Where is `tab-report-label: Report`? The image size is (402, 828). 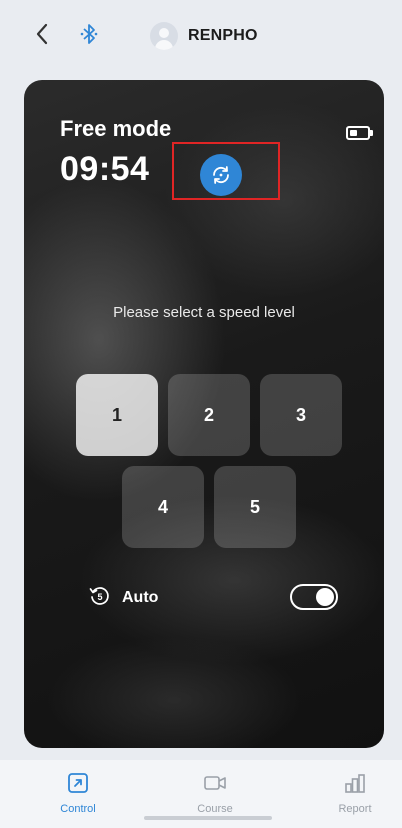 tab-report-label: Report is located at coordinates (355, 809).